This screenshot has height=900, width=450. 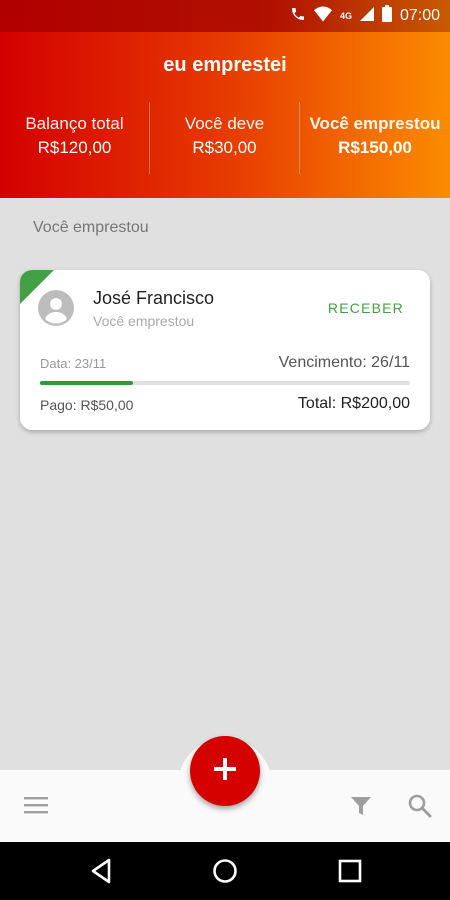 What do you see at coordinates (225, 65) in the screenshot?
I see `app-title: eu emprestei` at bounding box center [225, 65].